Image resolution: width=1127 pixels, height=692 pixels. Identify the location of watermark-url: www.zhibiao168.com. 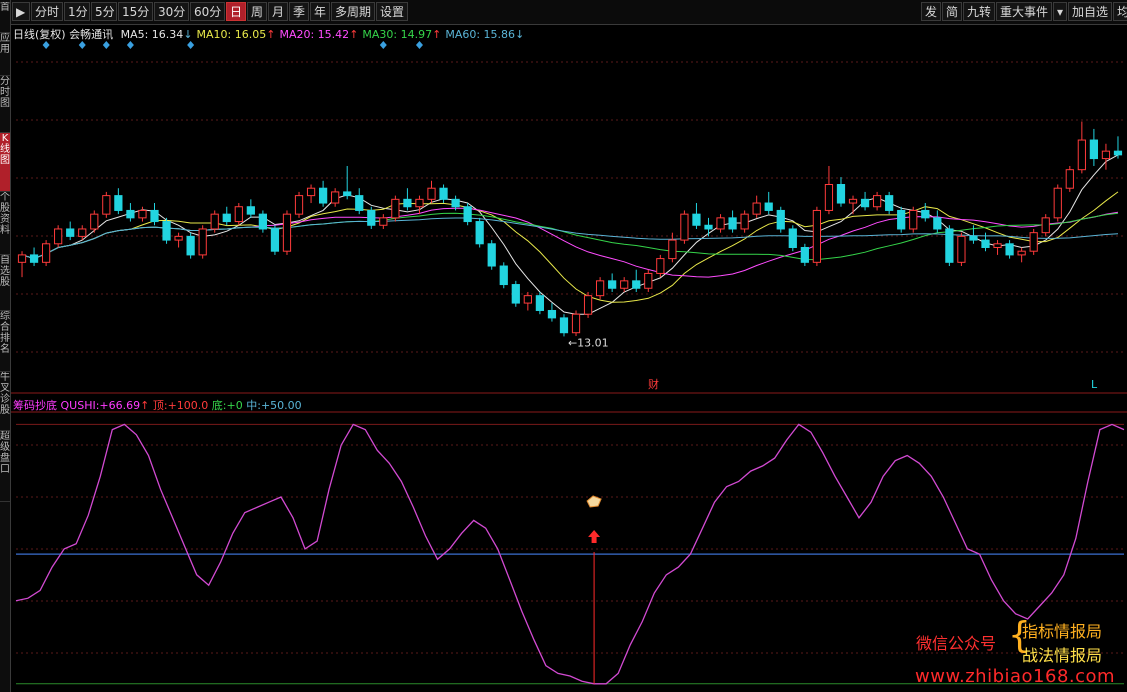
(1015, 676).